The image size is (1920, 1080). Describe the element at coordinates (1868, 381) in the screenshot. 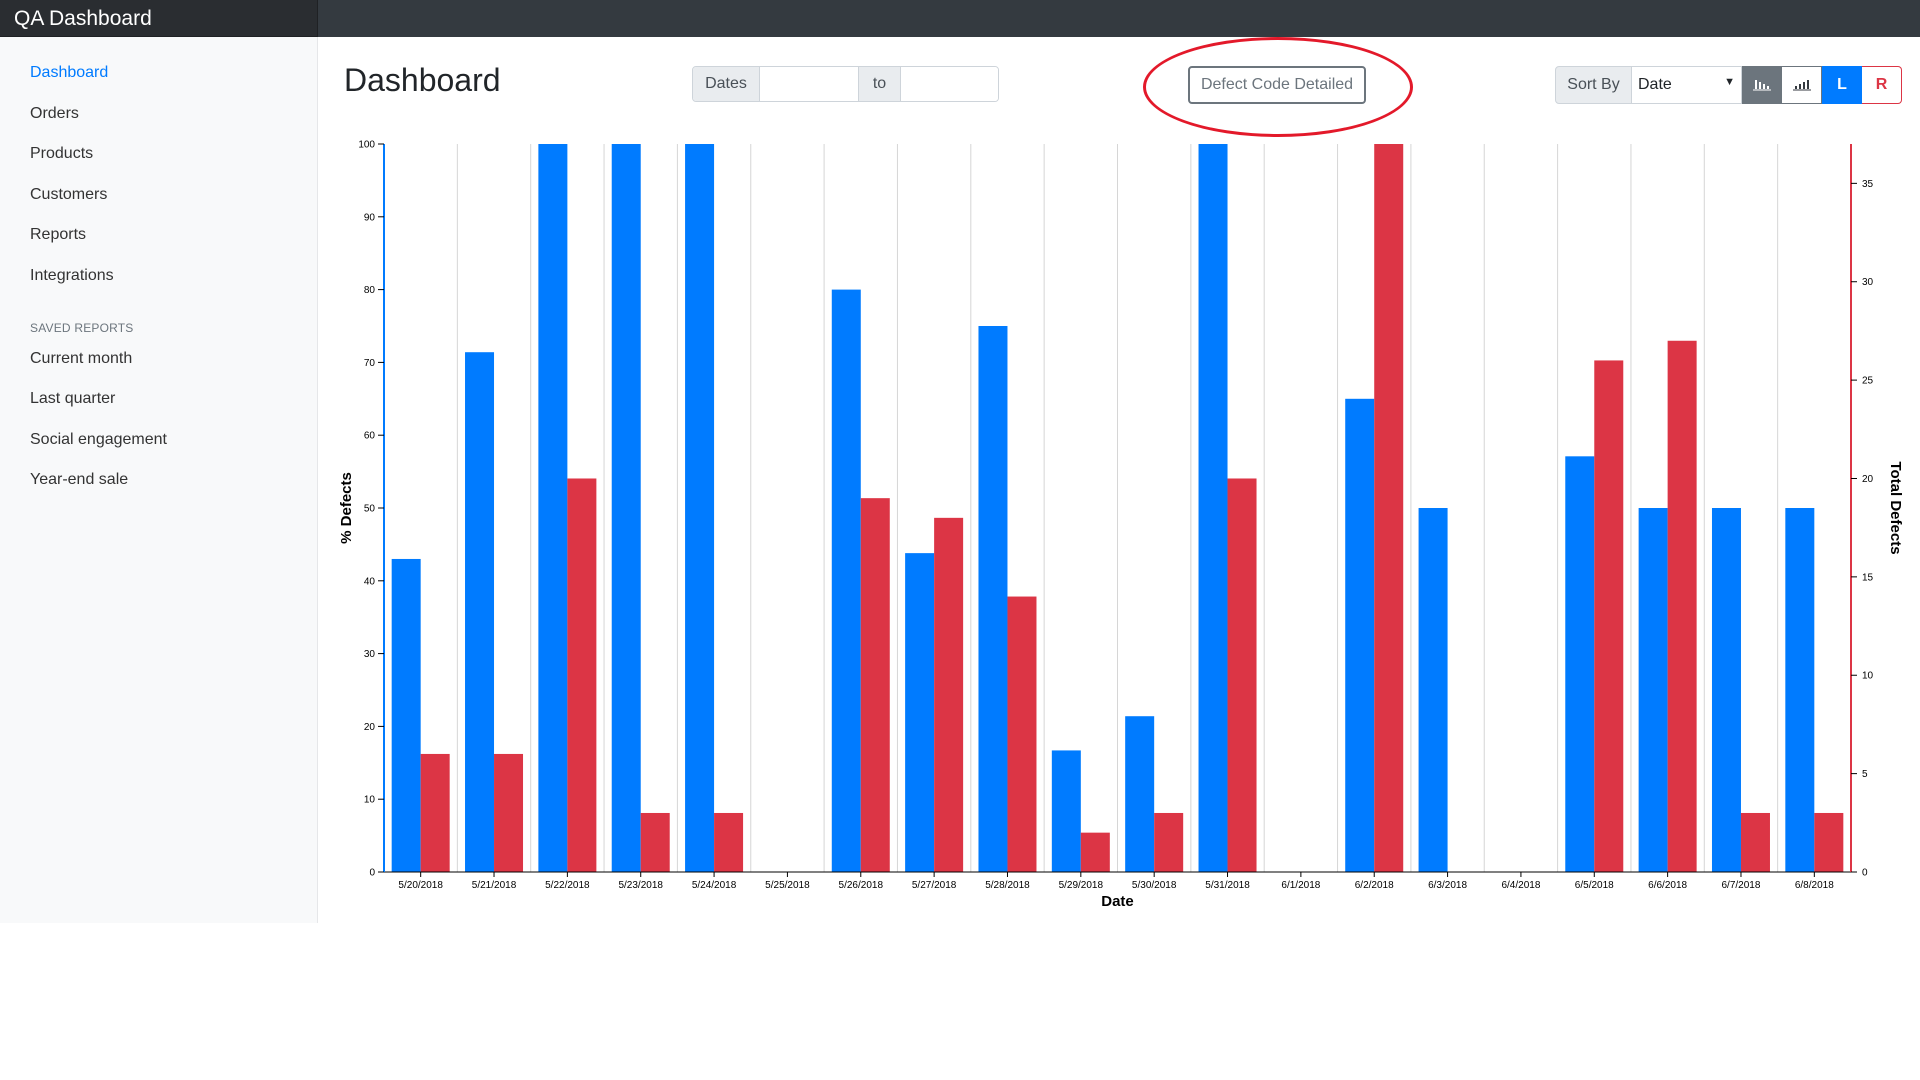

I see `y-tick-label-right: 25` at that location.